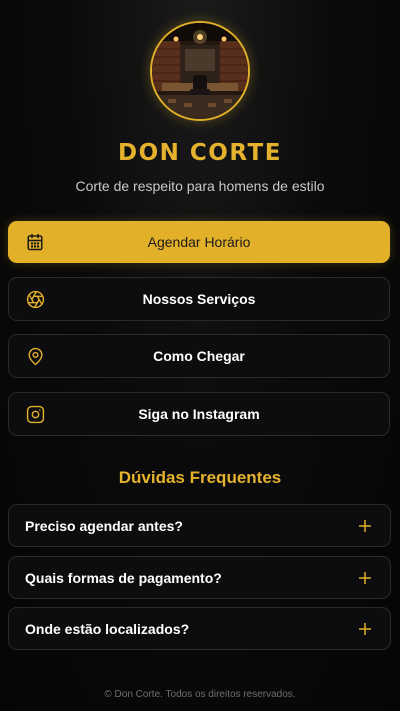  Describe the element at coordinates (199, 525) in the screenshot. I see `faq-item-scheduling: Preciso agendar antes?` at that location.